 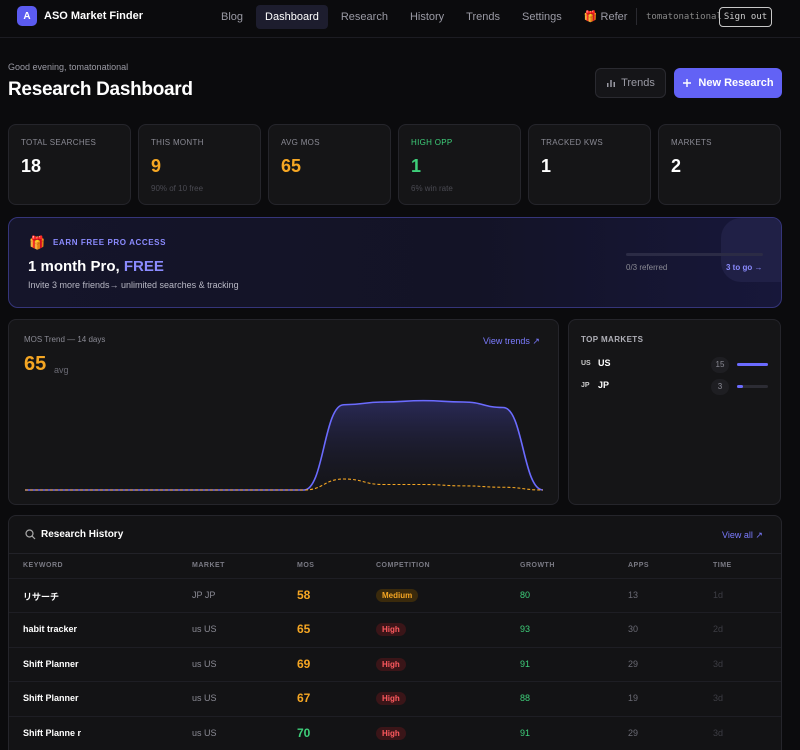 What do you see at coordinates (68, 67) in the screenshot?
I see `greeting: Good evening, tomatonational` at bounding box center [68, 67].